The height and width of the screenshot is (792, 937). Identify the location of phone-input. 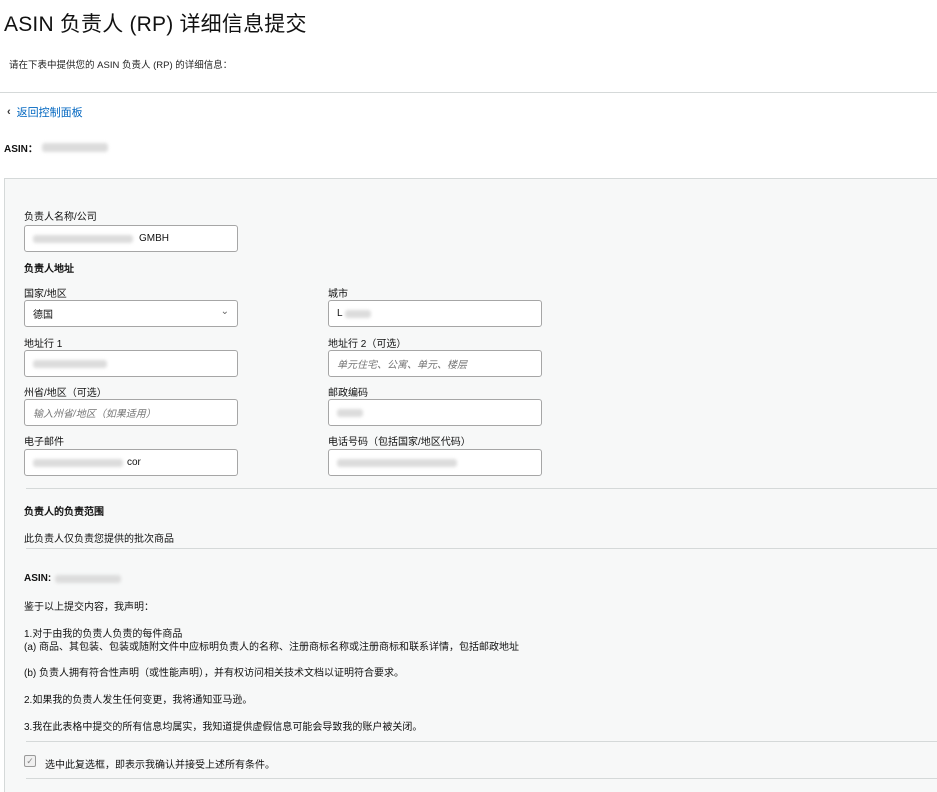
(435, 462).